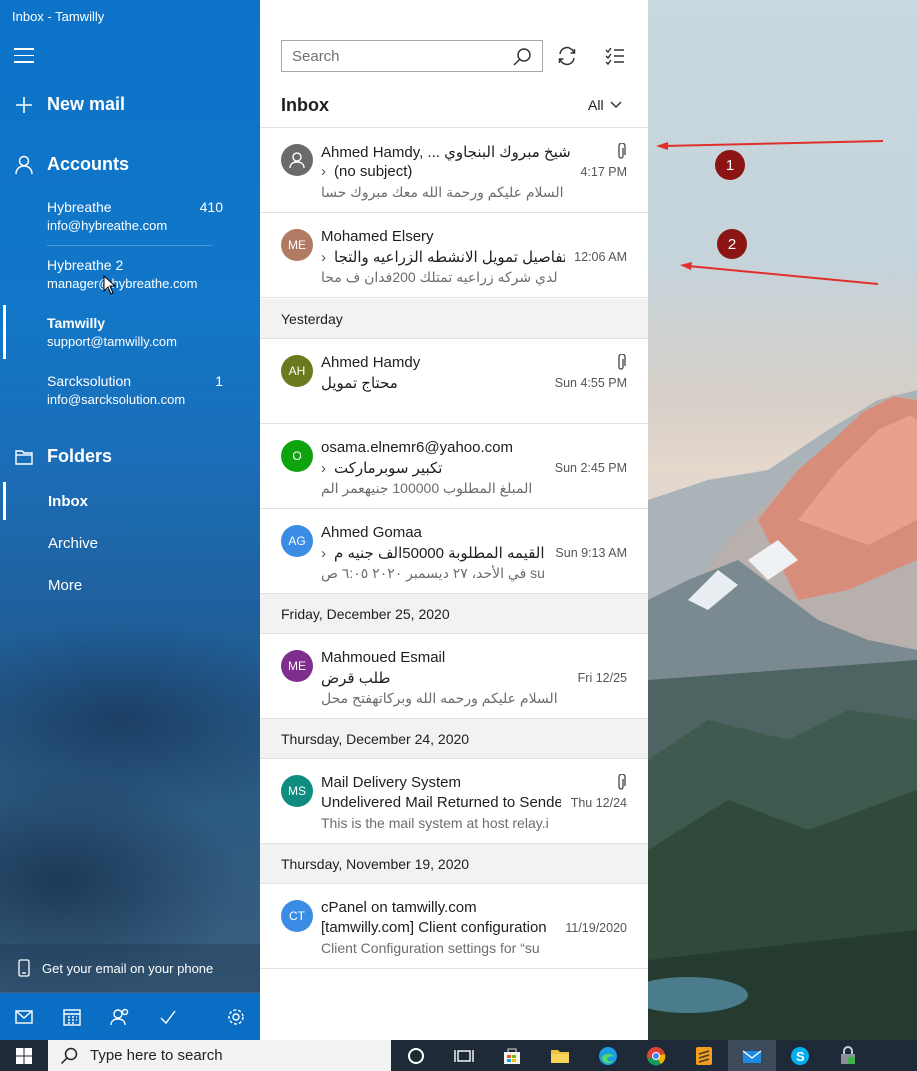  I want to click on search-box, so click(412, 56).